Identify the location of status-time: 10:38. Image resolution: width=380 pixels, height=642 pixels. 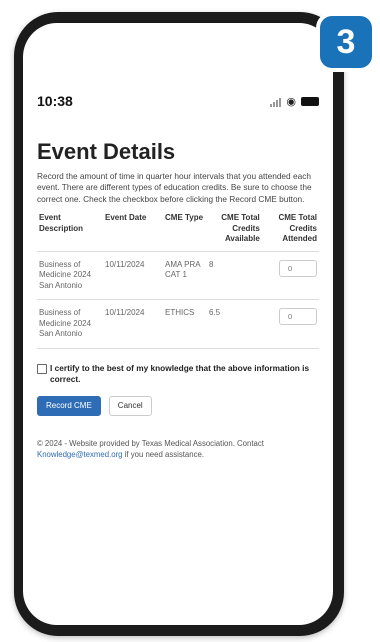
(55, 101).